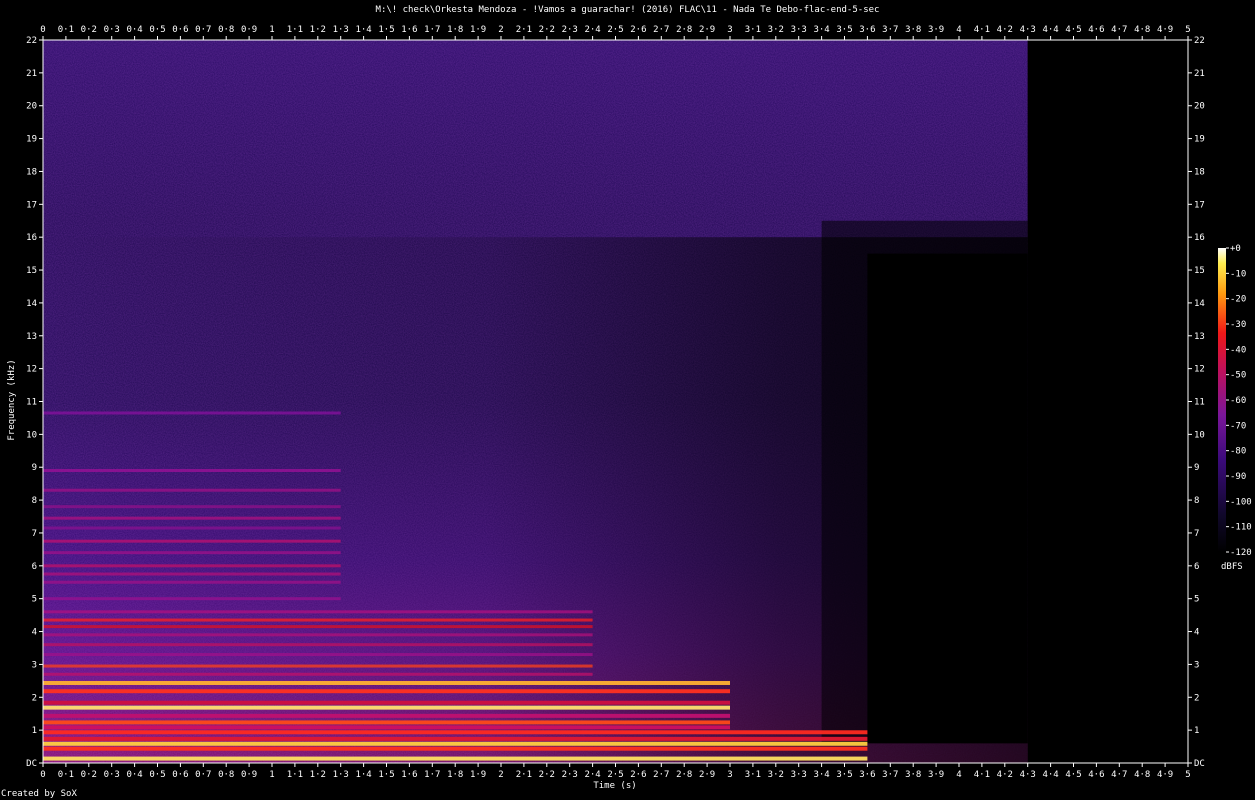 This screenshot has width=1255, height=800. I want to click on y-tick-label: 1, so click(1196, 731).